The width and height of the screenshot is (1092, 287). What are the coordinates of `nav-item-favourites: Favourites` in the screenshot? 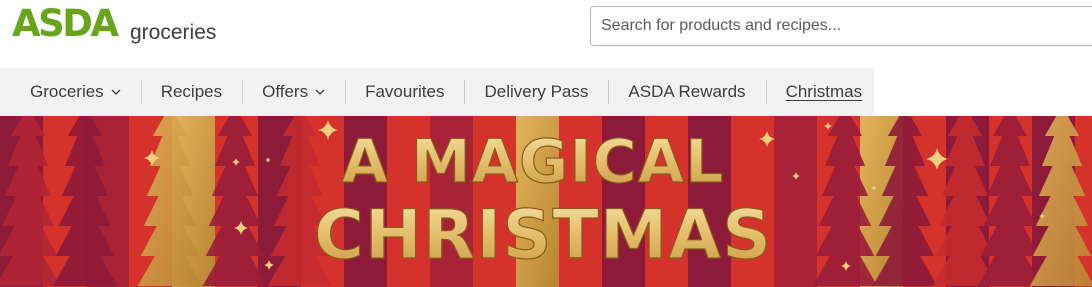 It's located at (404, 92).